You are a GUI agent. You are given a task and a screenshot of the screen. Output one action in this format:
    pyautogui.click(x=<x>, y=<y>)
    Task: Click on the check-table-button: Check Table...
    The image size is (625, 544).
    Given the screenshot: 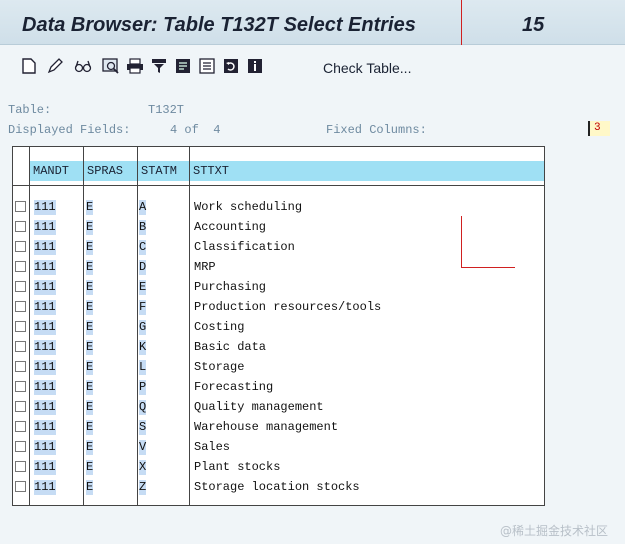 What is the action you would take?
    pyautogui.click(x=367, y=68)
    